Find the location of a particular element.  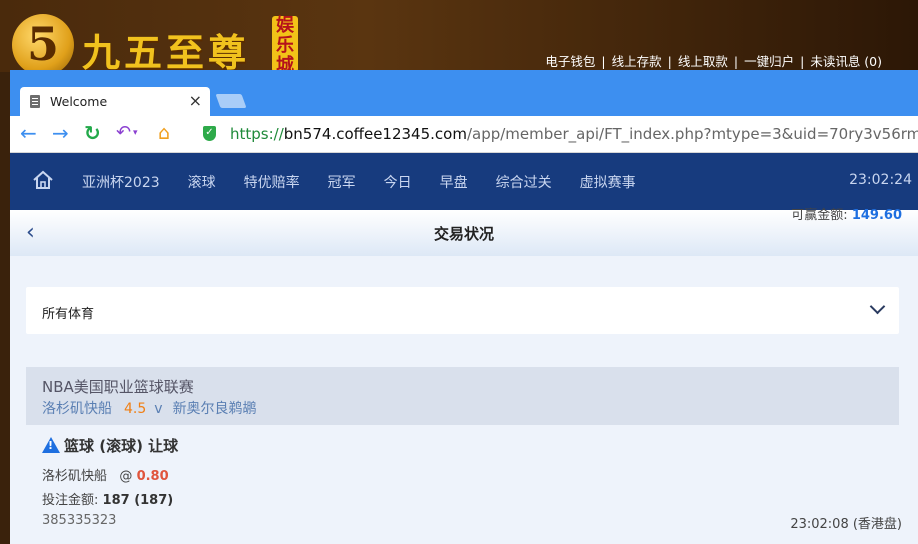

league-name: NBA美国职业篮球联赛 is located at coordinates (118, 387).